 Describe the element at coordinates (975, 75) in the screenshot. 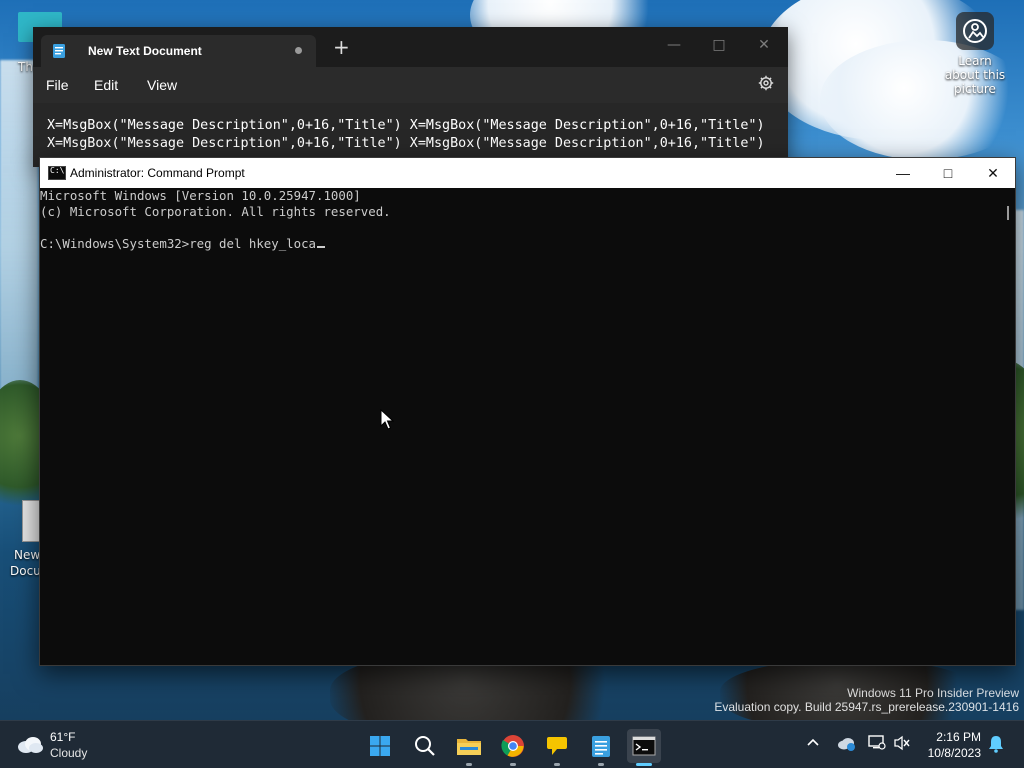

I see `learn-about-label: Learn about this picture` at that location.